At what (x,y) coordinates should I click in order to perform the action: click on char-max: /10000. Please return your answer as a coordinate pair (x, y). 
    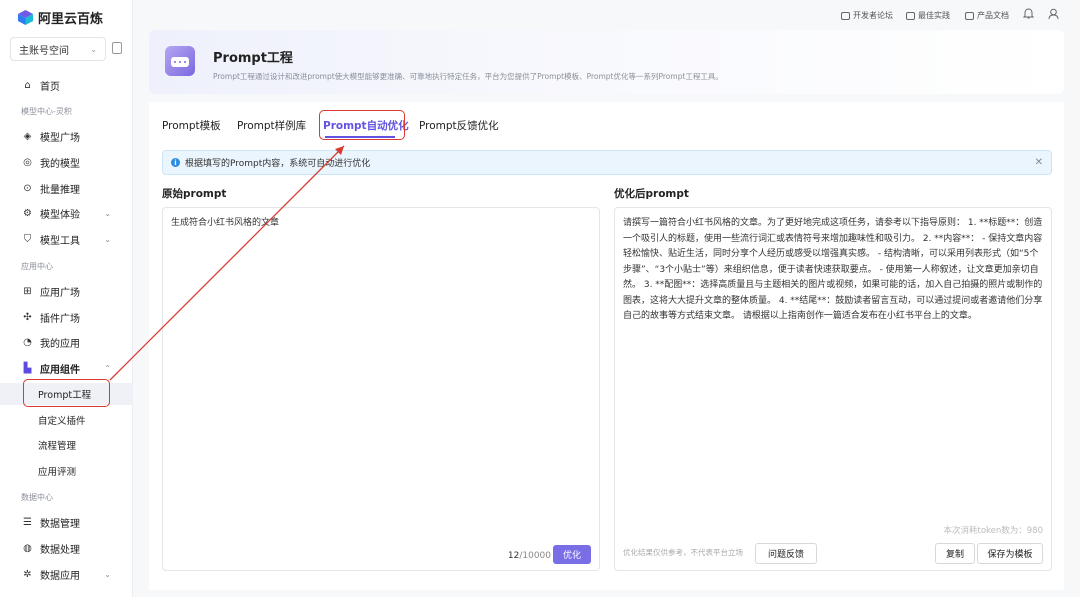
    Looking at the image, I should click on (535, 556).